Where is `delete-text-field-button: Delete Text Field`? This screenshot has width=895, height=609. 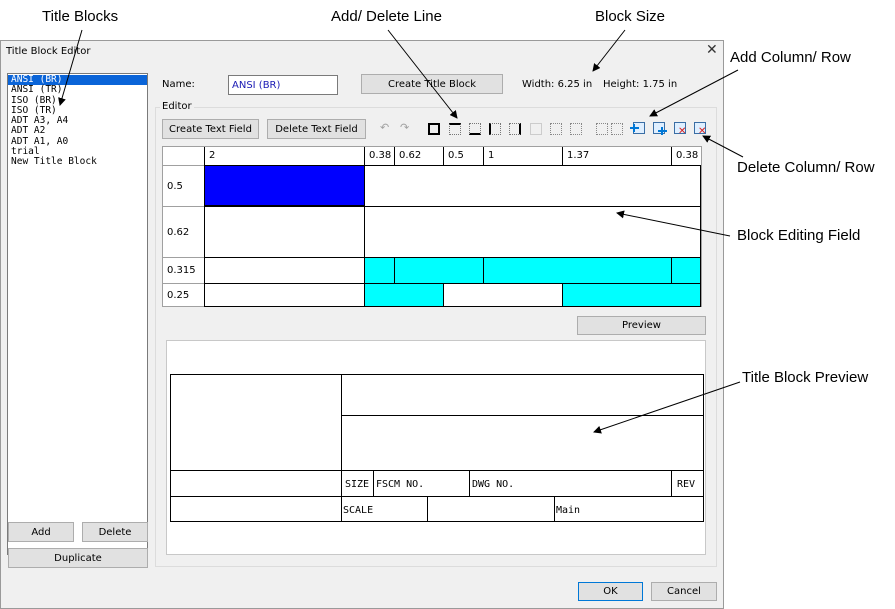
delete-text-field-button: Delete Text Field is located at coordinates (316, 129).